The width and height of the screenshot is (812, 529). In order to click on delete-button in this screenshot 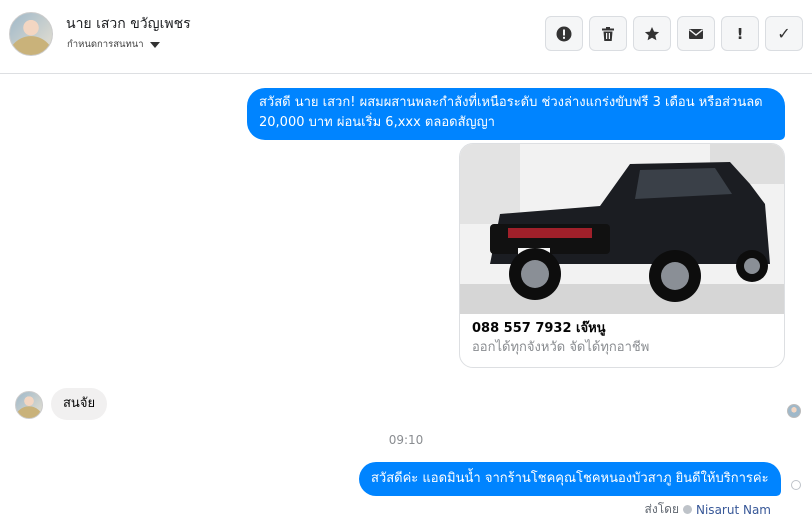, I will do `click(608, 33)`.